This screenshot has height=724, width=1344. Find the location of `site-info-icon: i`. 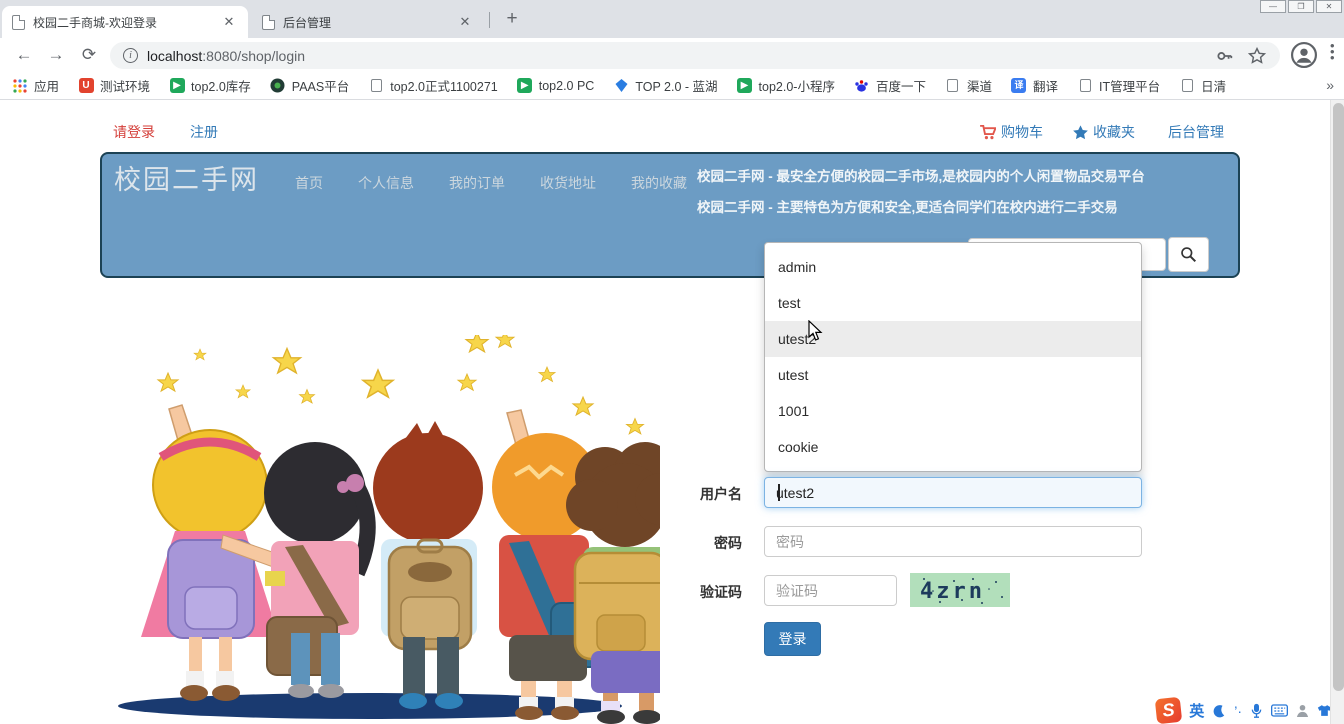

site-info-icon: i is located at coordinates (130, 55).